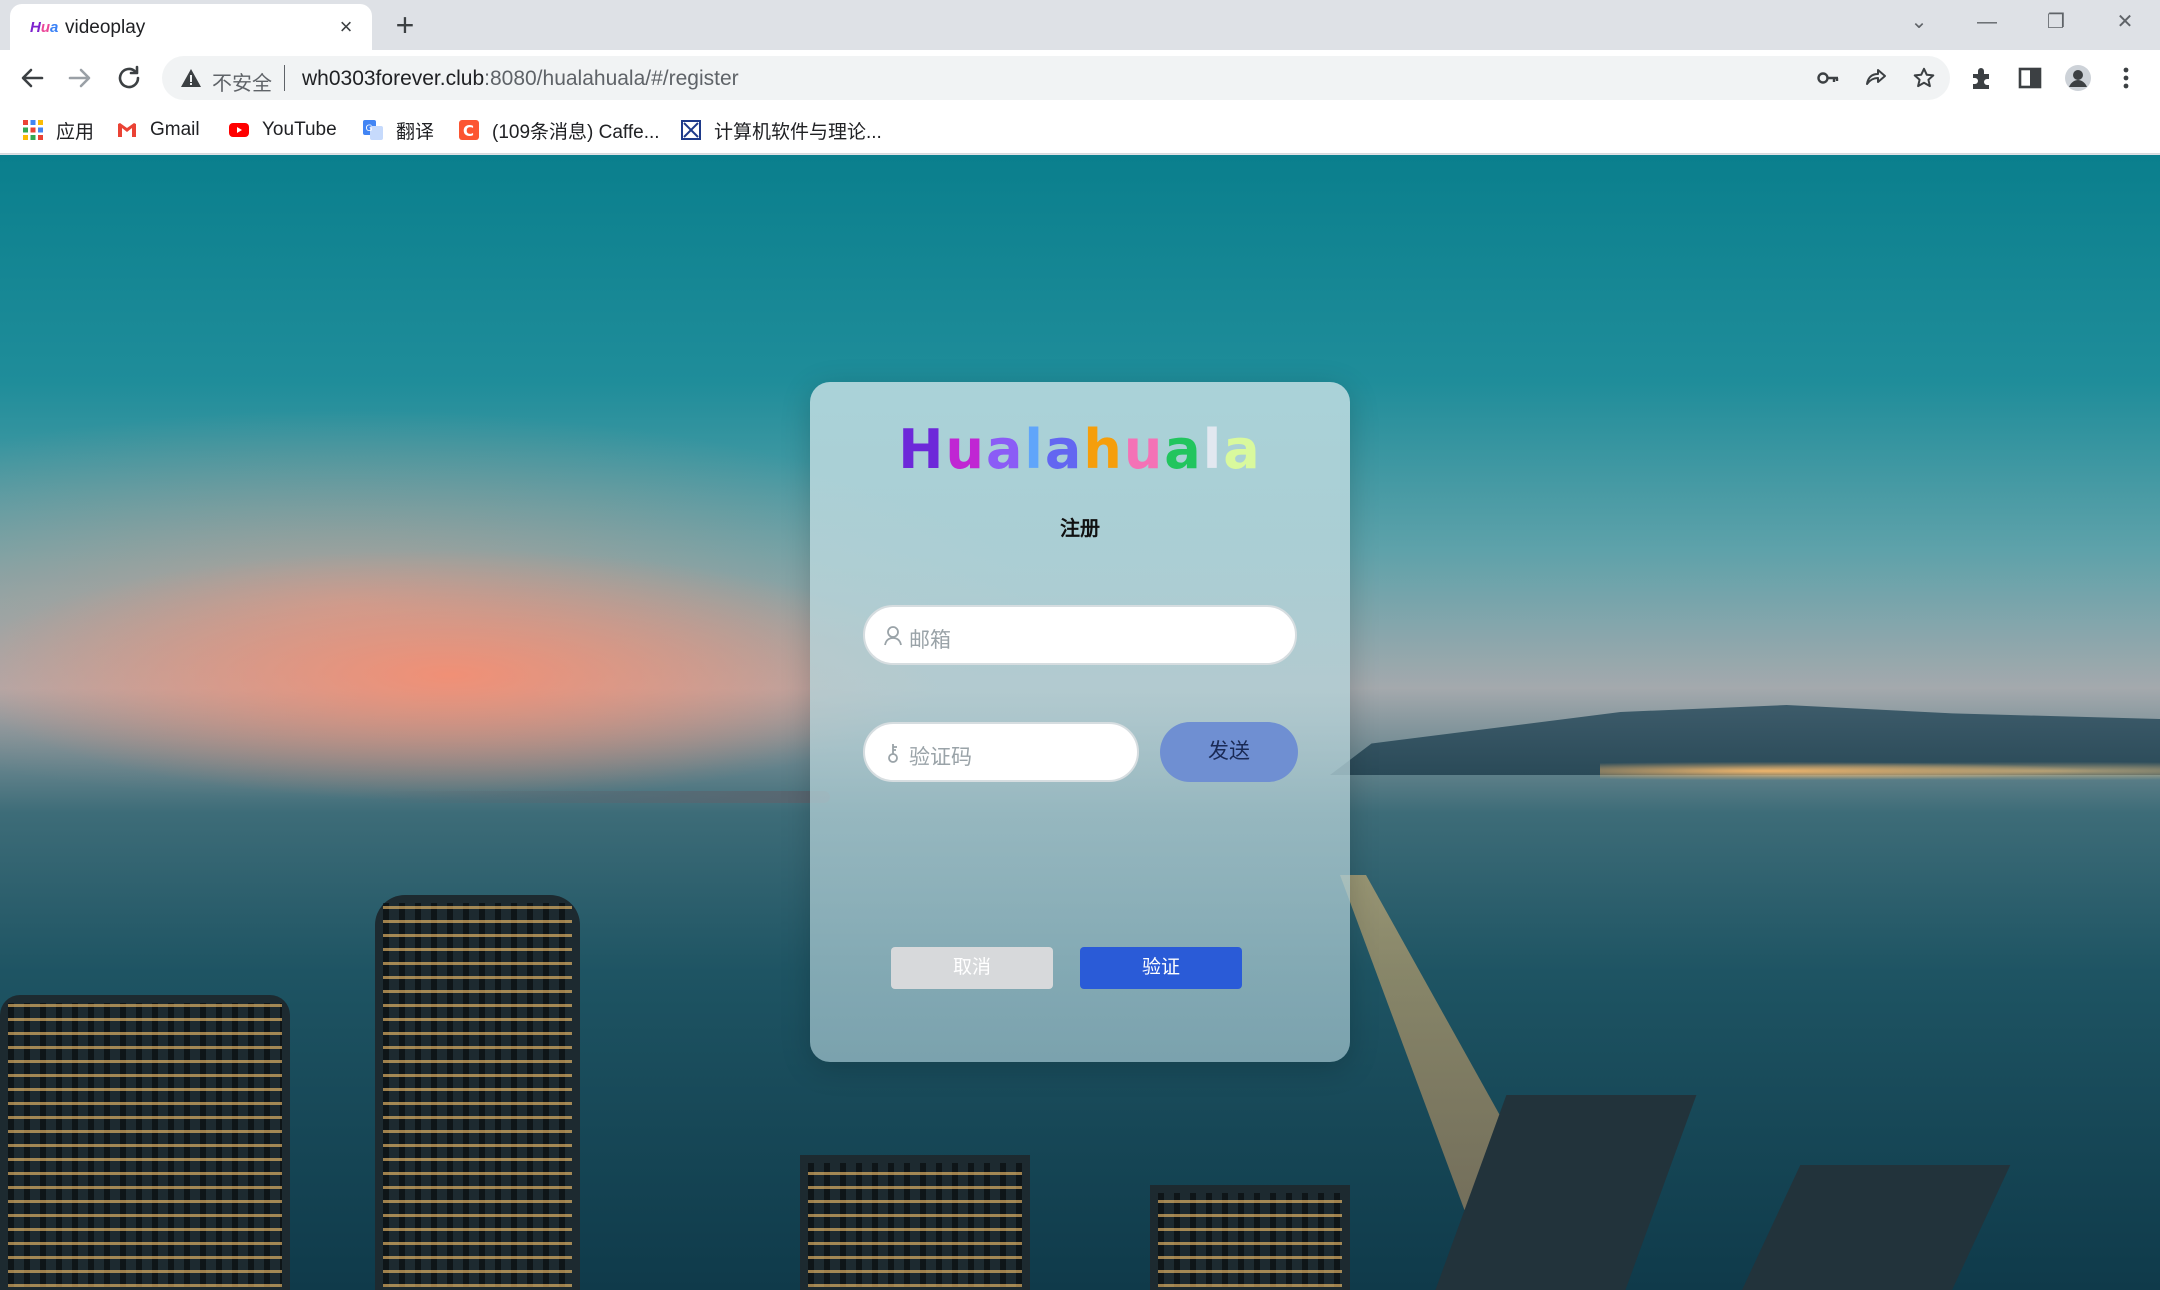  Describe the element at coordinates (242, 84) in the screenshot. I see `security-label: 不安全` at that location.